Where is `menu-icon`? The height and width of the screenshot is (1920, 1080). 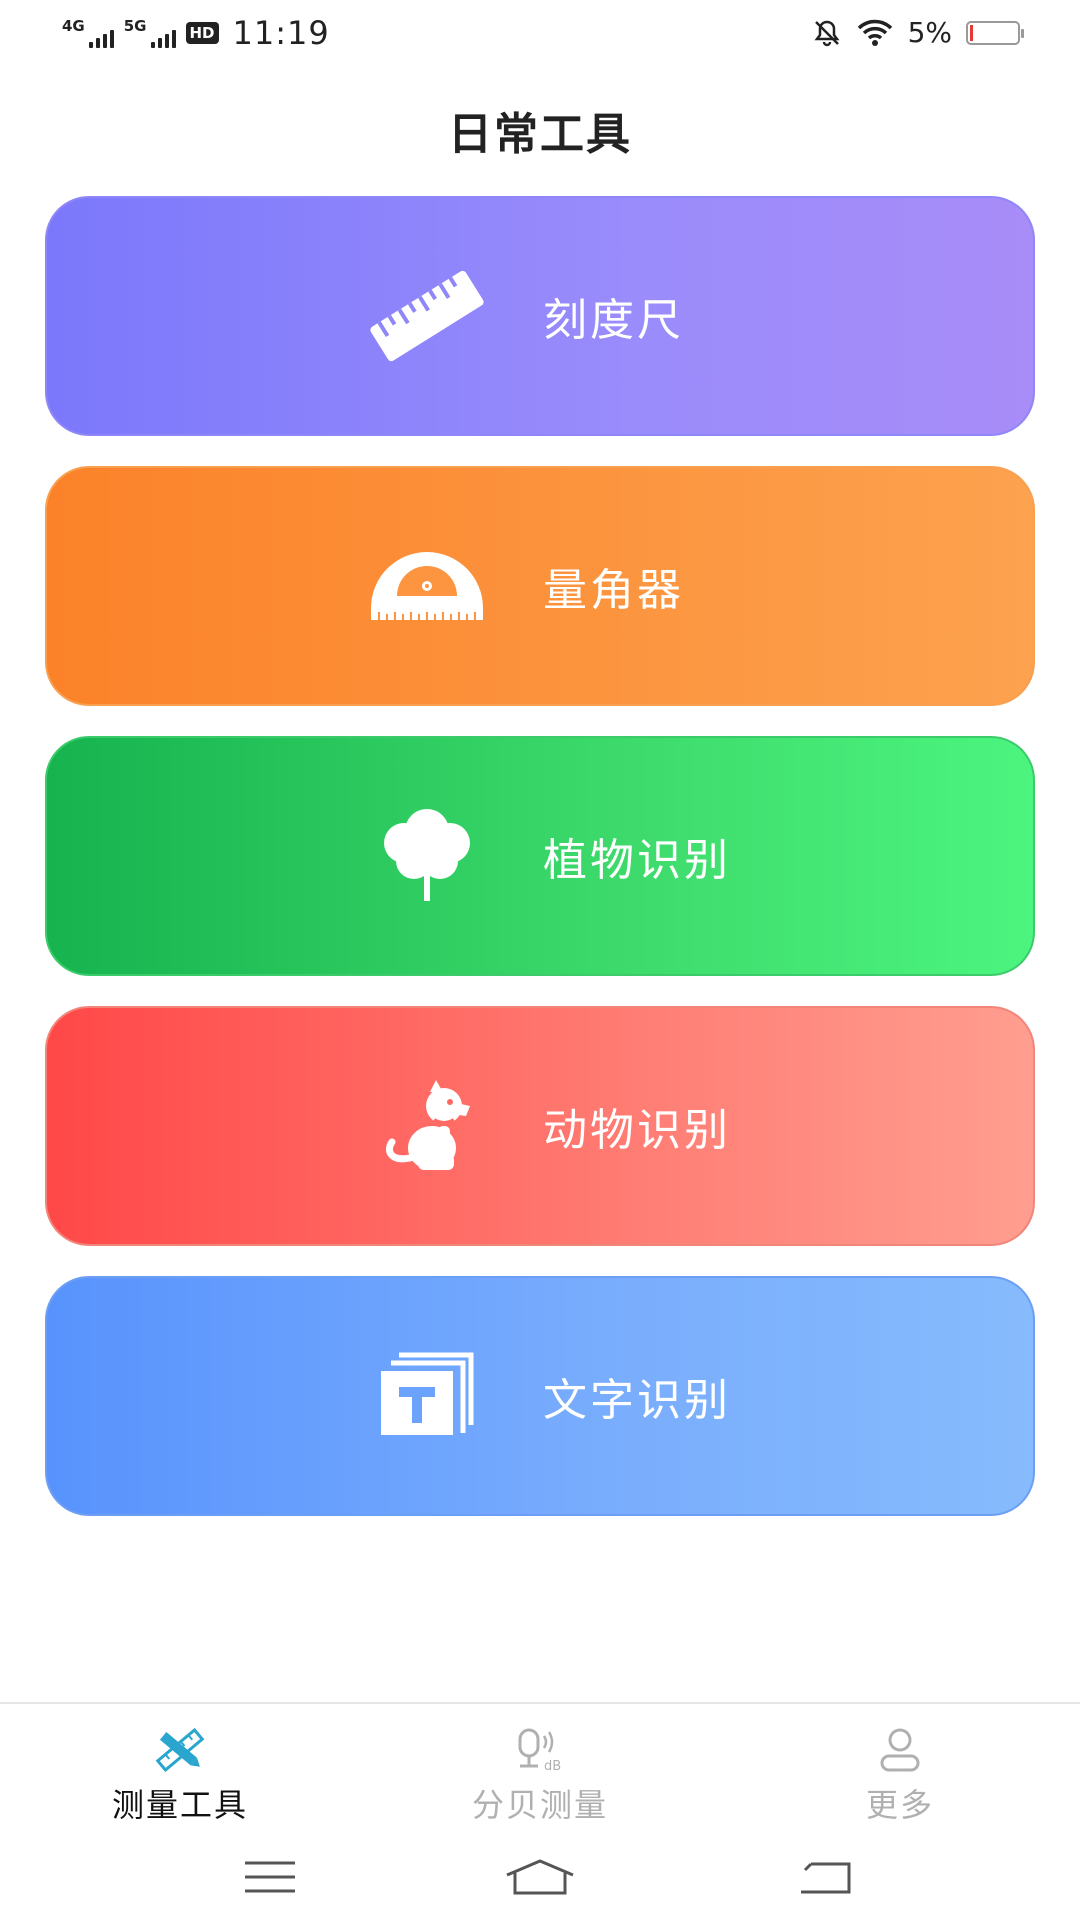 menu-icon is located at coordinates (270, 1877).